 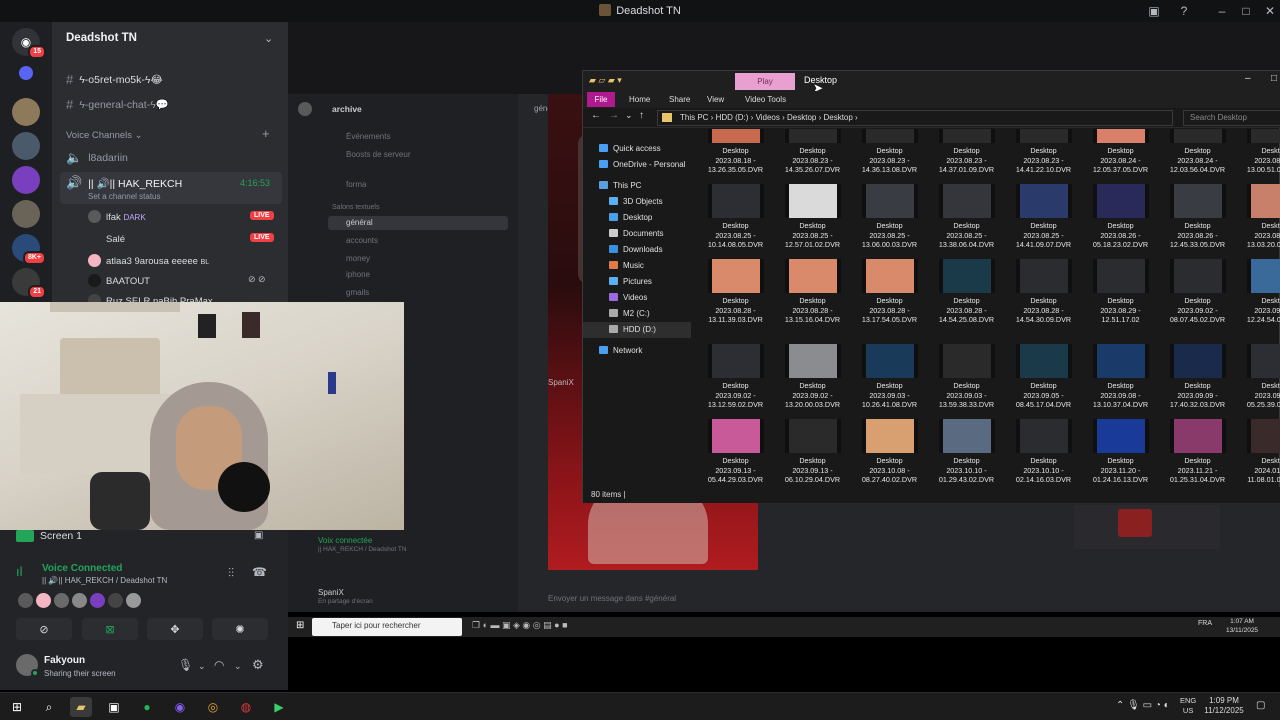 I want to click on file-item: Desktop2023.08.28 - 13.03.20.02.DVR, so click(x=1258, y=221).